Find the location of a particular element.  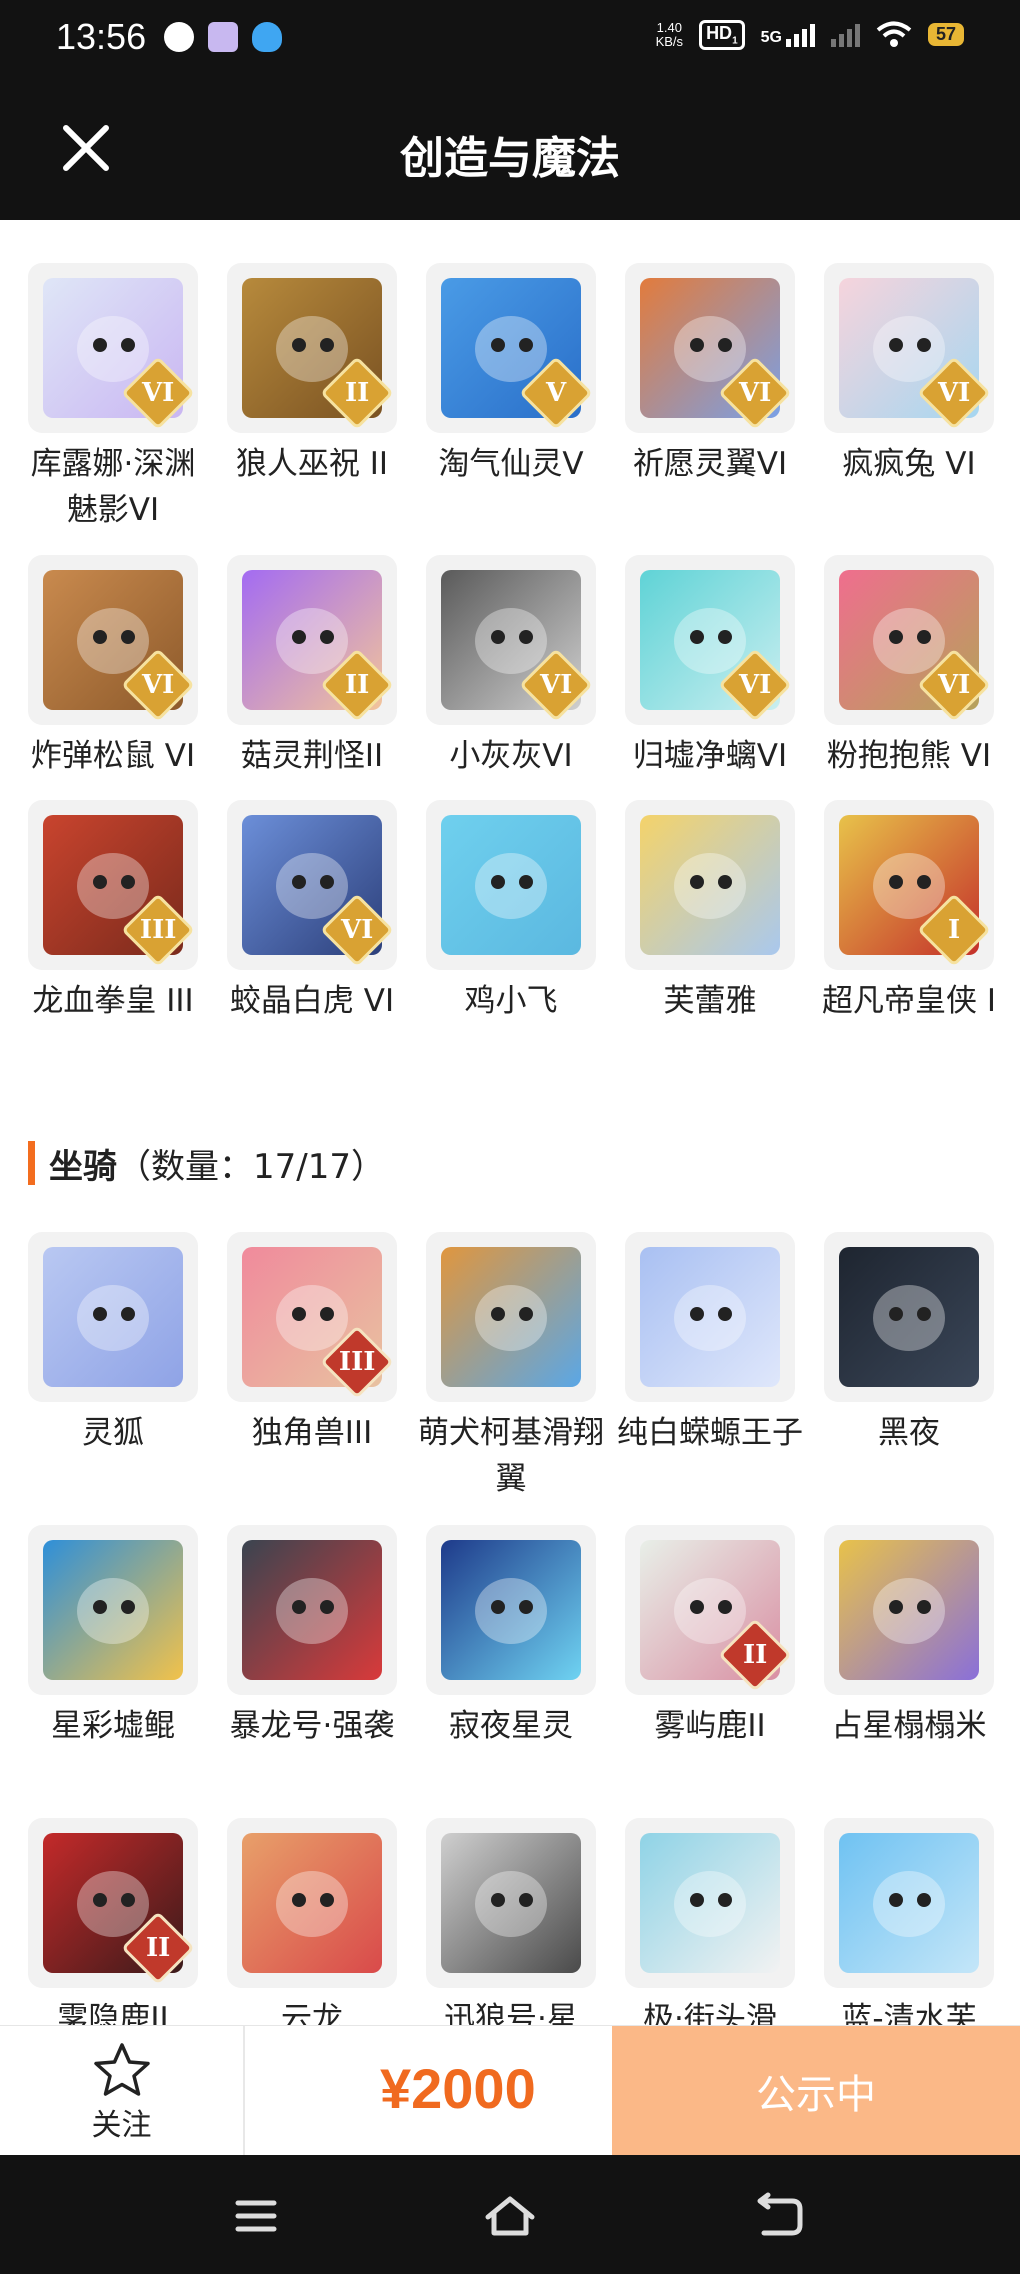

section-title: 坐骑 is located at coordinates (83, 1166).